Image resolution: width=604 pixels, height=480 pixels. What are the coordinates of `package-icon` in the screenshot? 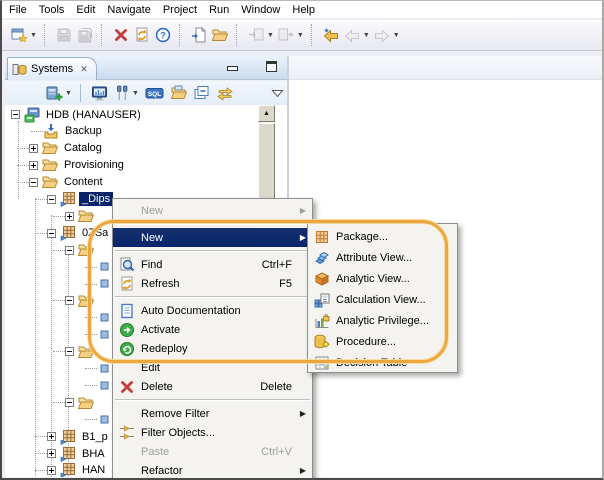 It's located at (68, 233).